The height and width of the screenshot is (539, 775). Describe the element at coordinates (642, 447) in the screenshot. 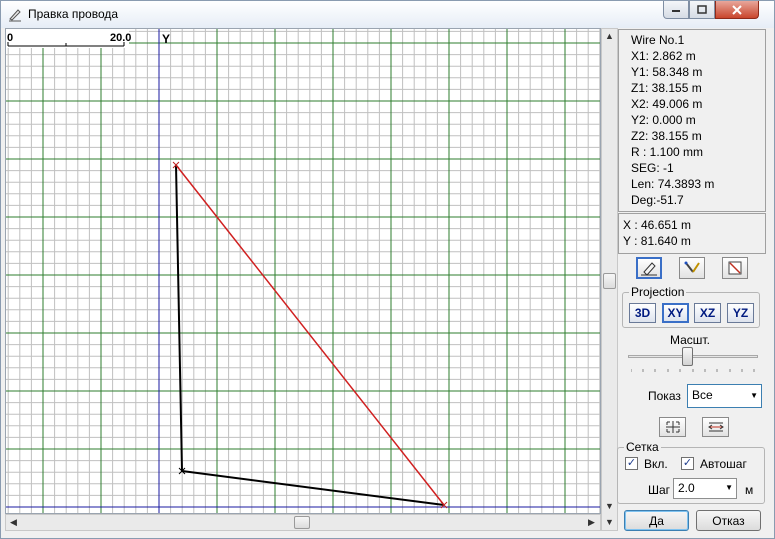

I see `grid-label: Сетка` at that location.